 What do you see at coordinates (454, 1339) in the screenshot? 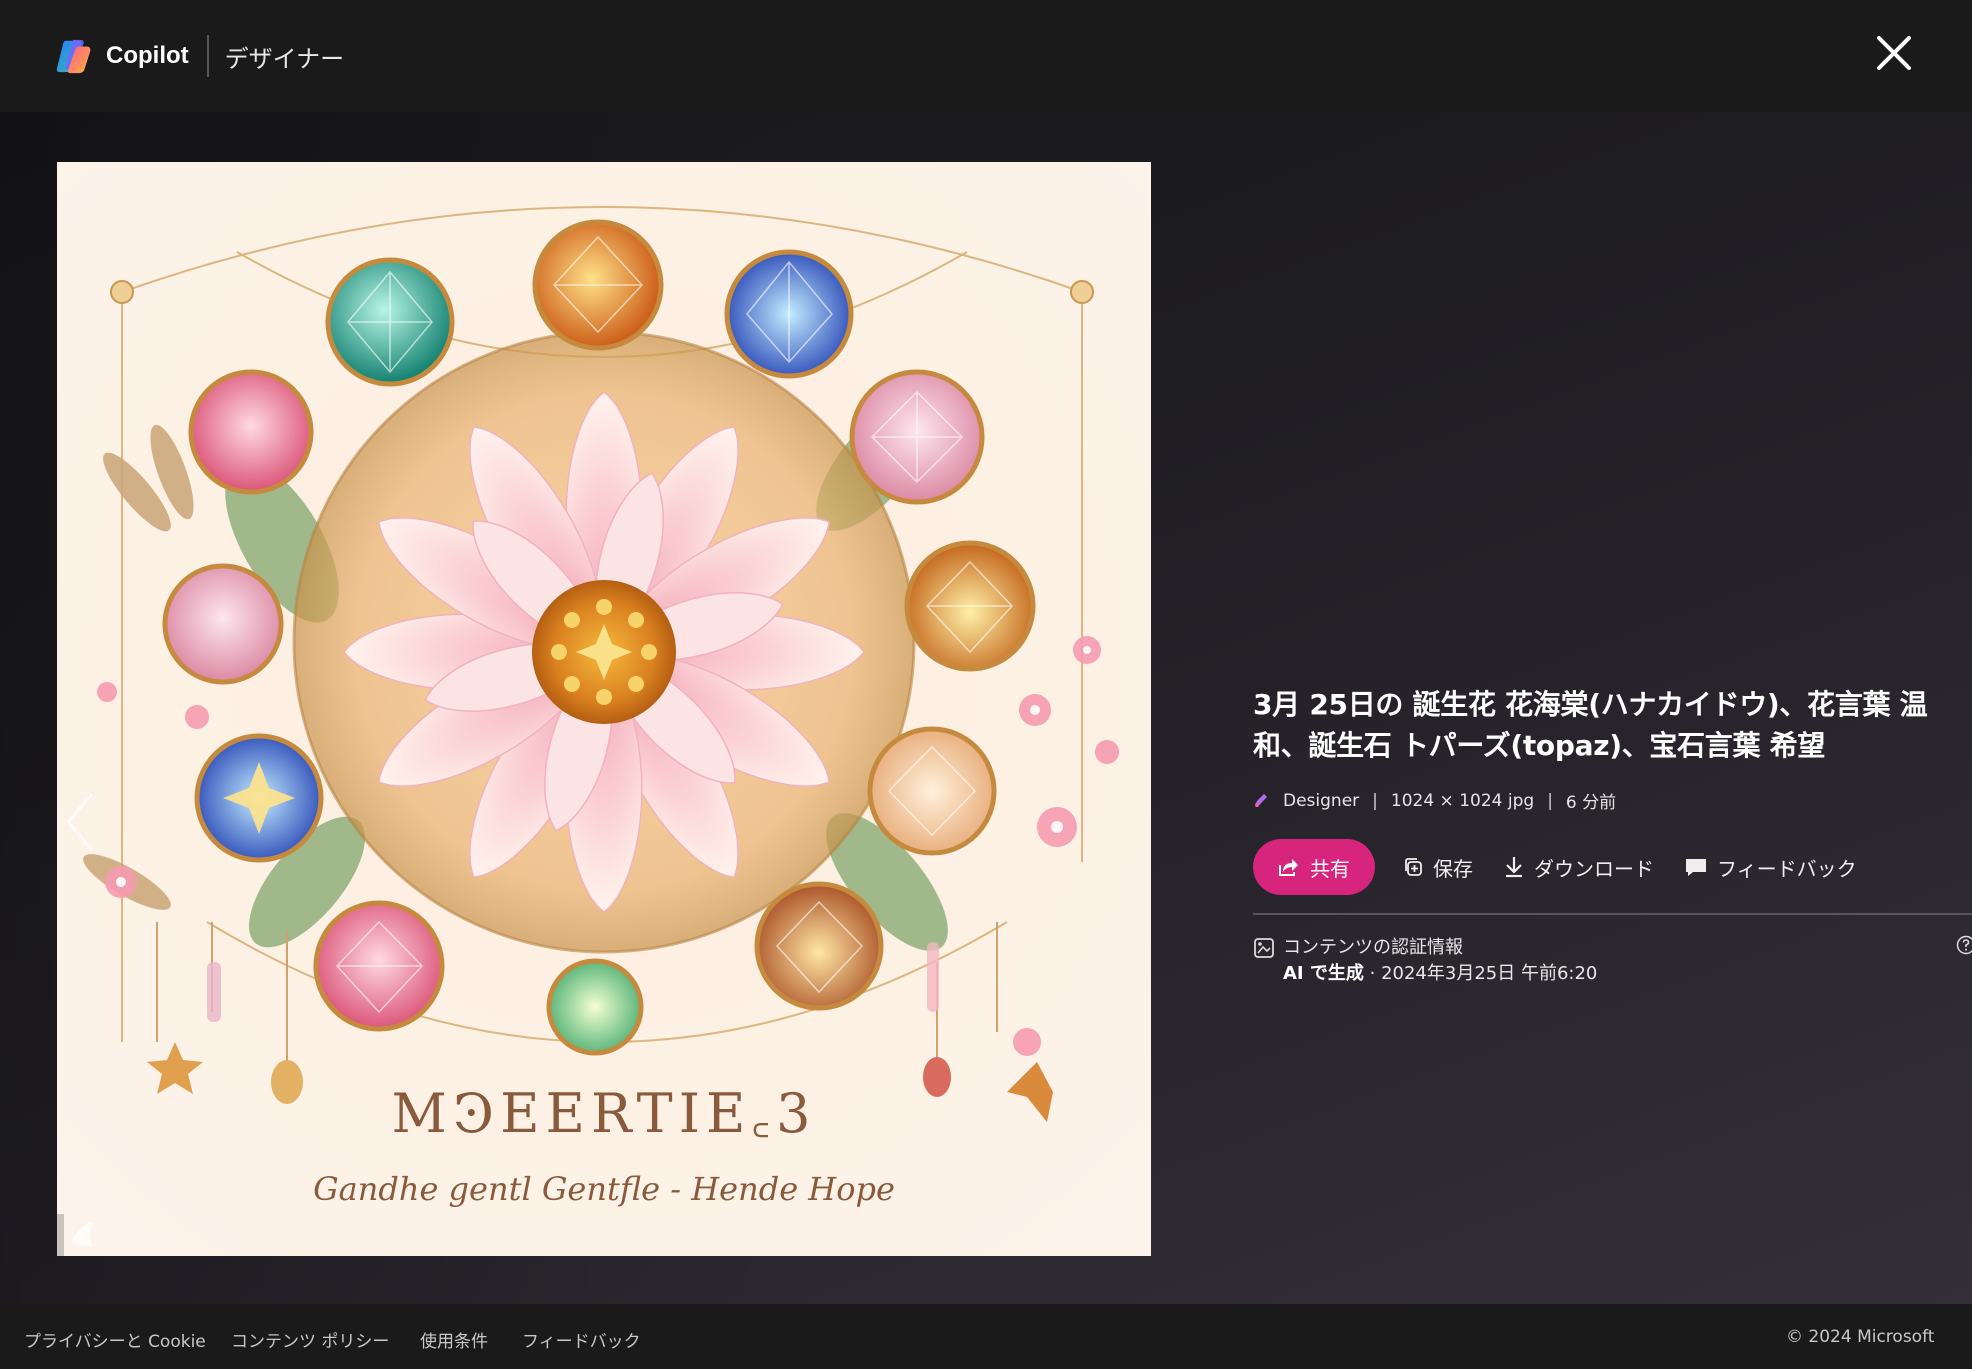
I see `terms-link: 使用条件` at bounding box center [454, 1339].